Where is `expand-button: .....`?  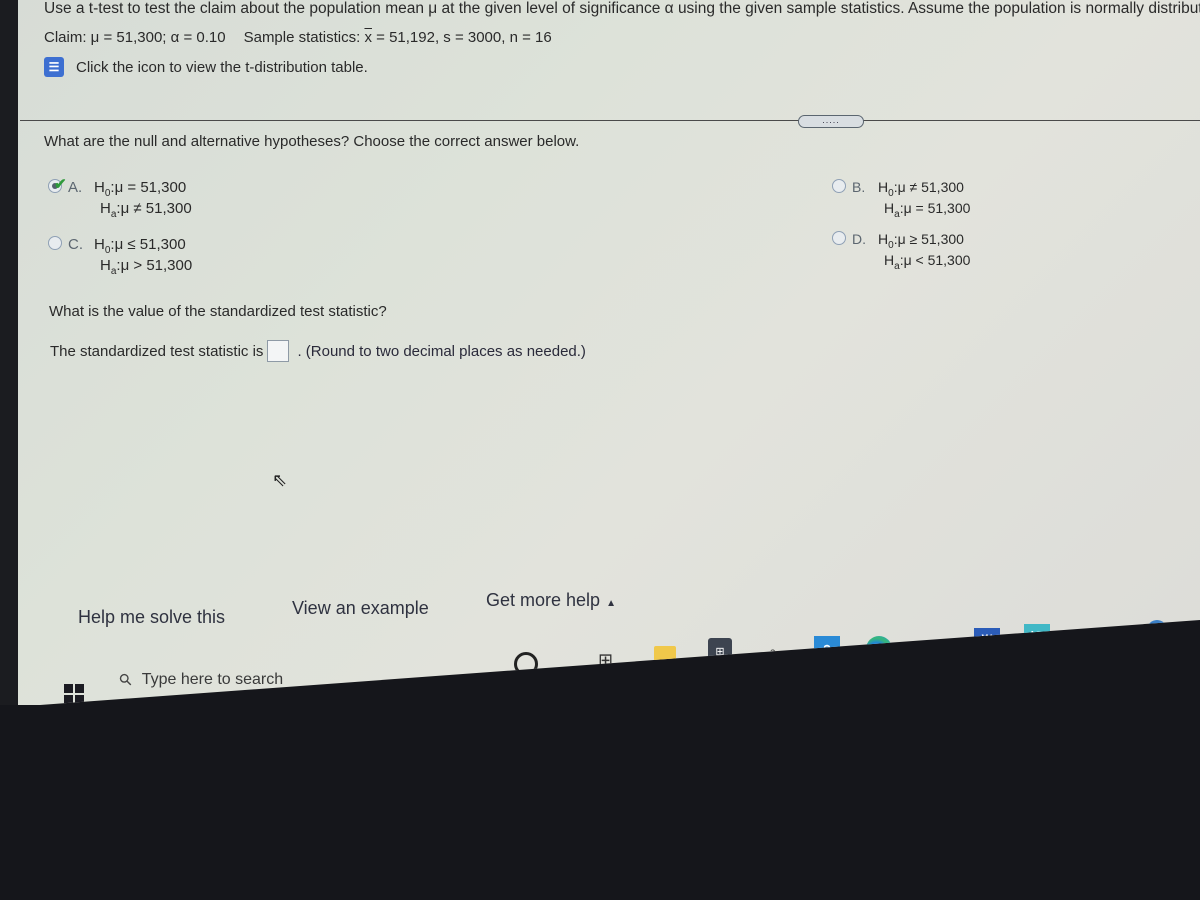 expand-button: ..... is located at coordinates (831, 121).